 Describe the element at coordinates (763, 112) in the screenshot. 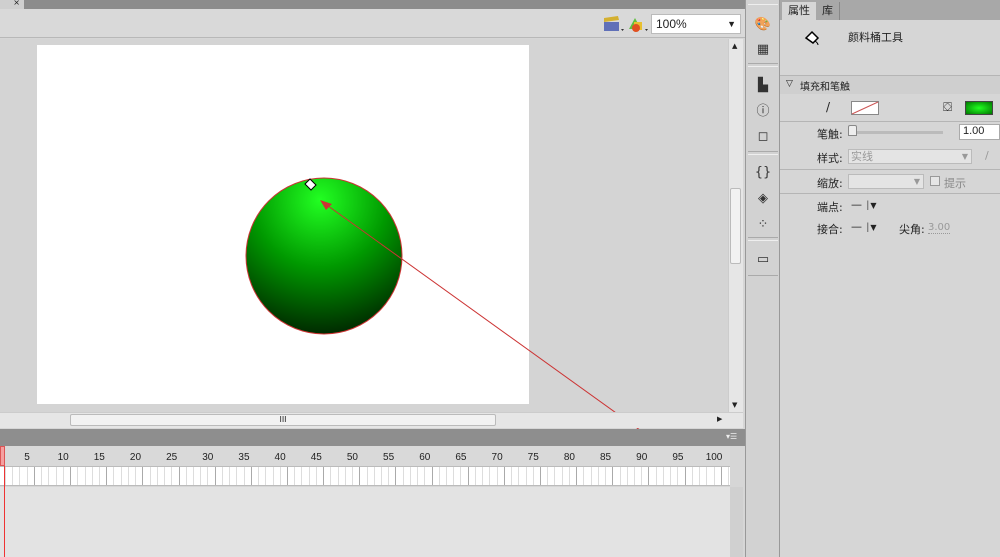

I see `info-icon: ⓘ` at that location.